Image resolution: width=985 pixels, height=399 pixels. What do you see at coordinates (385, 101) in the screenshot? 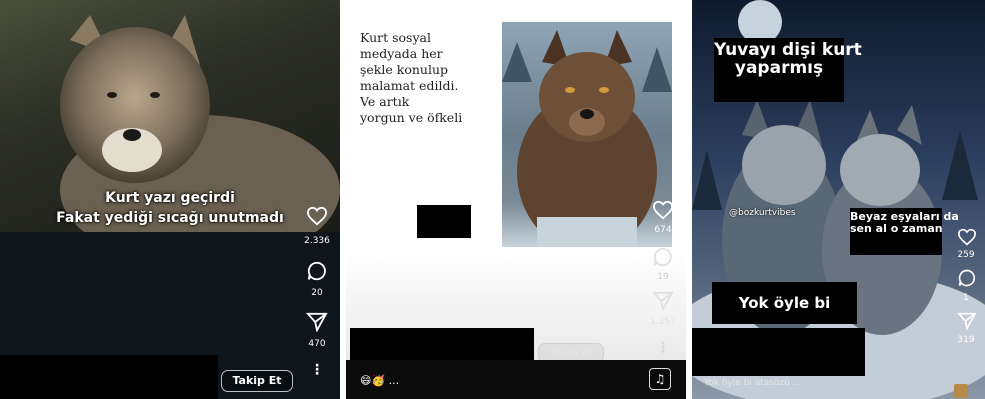
I see `post-text-line: Ve artık` at bounding box center [385, 101].